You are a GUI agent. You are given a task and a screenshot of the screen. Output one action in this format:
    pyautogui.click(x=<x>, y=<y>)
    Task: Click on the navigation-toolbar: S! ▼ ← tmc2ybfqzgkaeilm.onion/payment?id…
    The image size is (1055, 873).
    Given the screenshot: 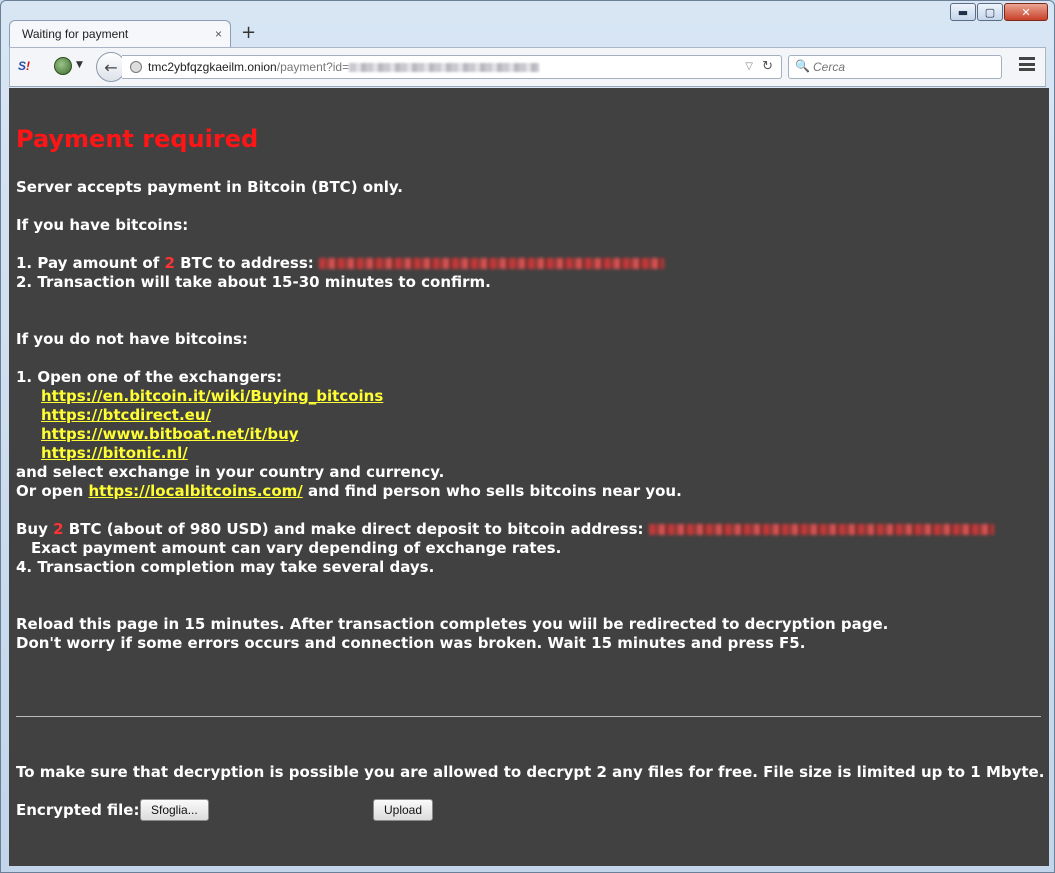 What is the action you would take?
    pyautogui.click(x=527, y=67)
    